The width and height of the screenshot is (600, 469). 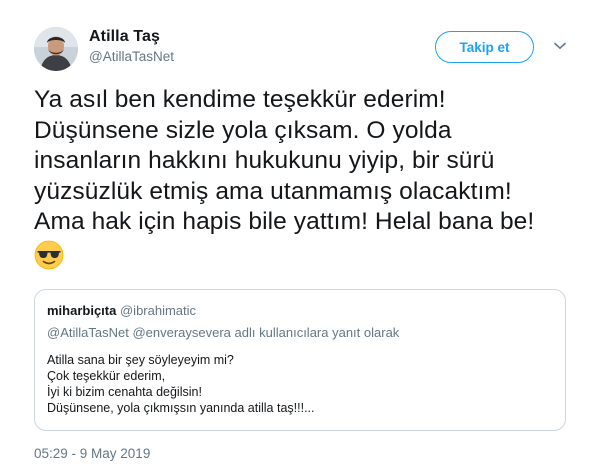 I want to click on quoted-line: Çok teşekkür ederim,, so click(x=106, y=376).